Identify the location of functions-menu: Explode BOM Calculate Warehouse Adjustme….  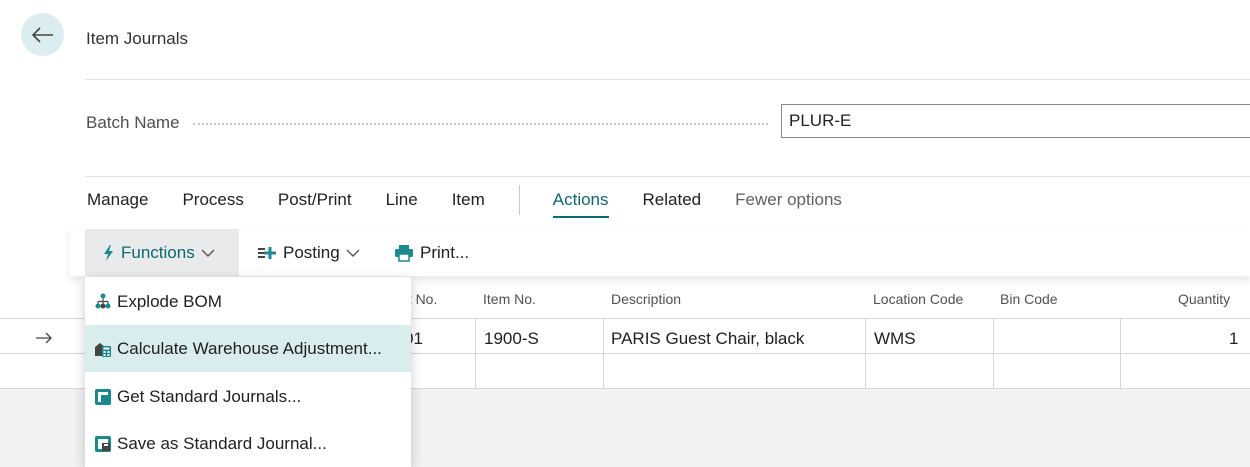
(248, 372).